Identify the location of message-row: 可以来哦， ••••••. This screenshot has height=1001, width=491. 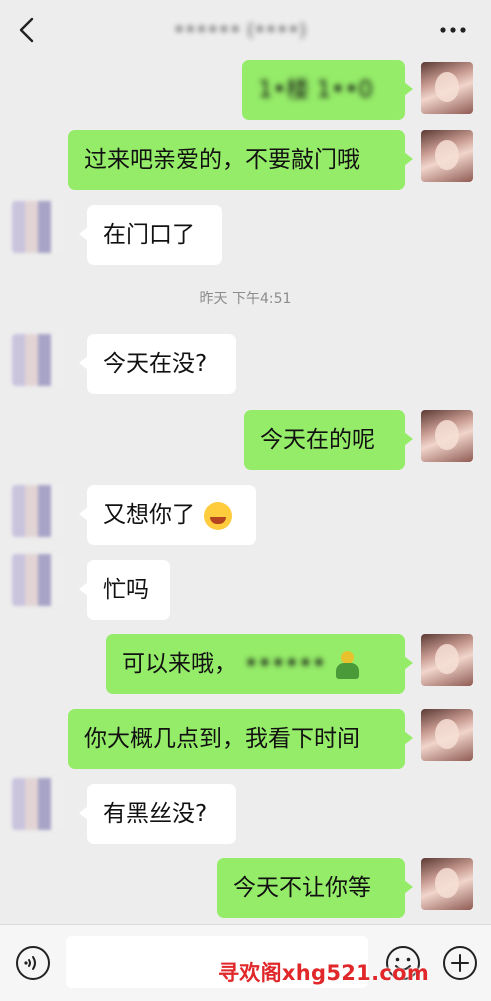
(245, 664).